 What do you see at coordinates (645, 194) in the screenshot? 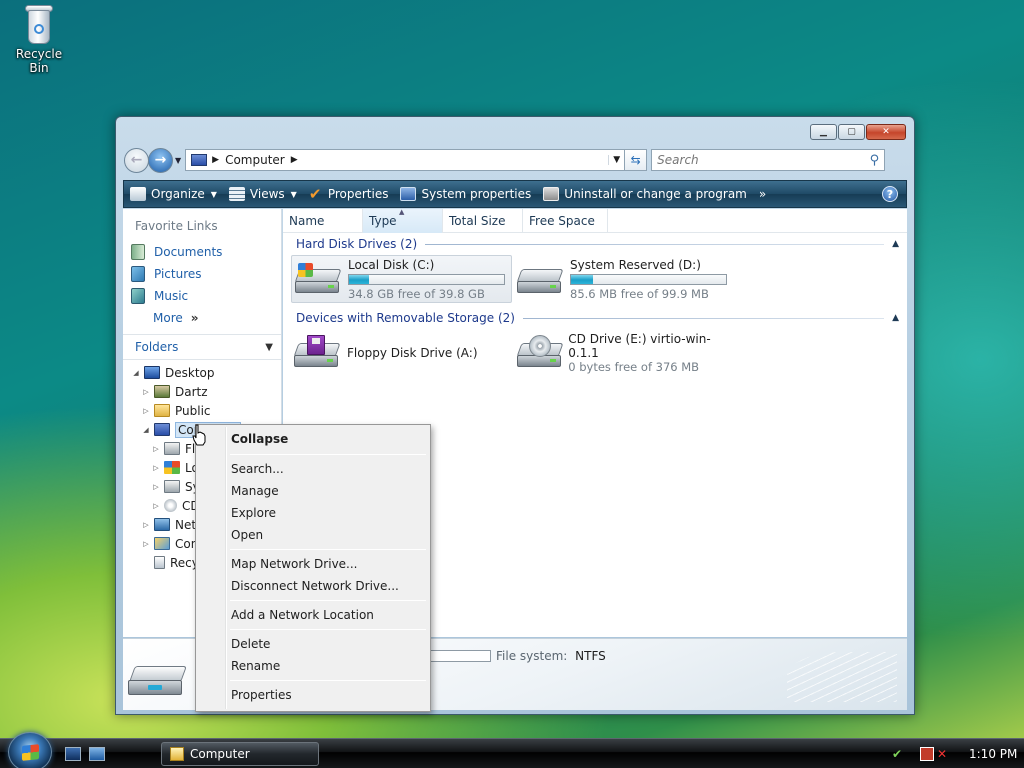
I see `uninstall-program-button: Uninstall or change a program` at bounding box center [645, 194].